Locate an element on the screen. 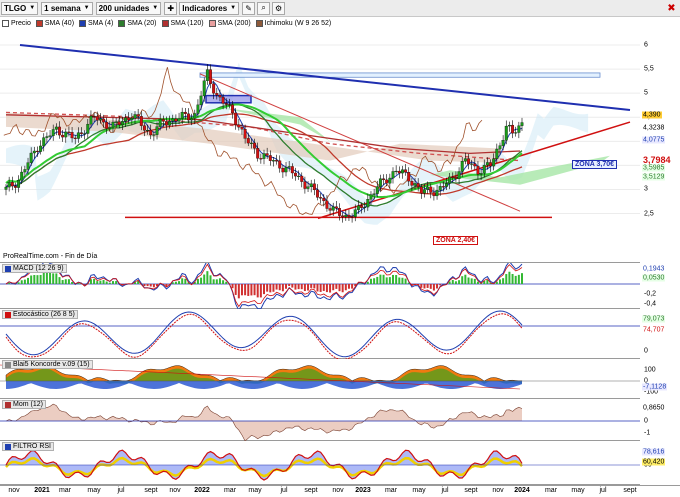  axis-tick-label: 6 is located at coordinates (646, 45).